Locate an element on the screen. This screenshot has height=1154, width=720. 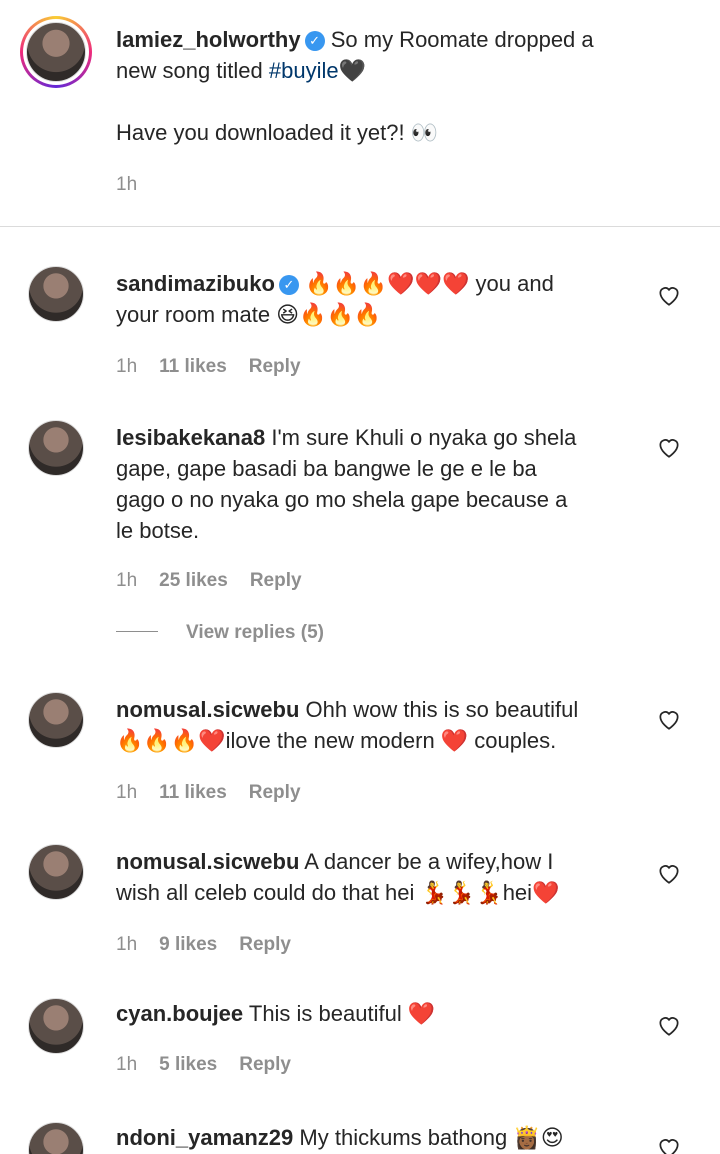
comment-username: lesibakekana8 is located at coordinates (190, 437).